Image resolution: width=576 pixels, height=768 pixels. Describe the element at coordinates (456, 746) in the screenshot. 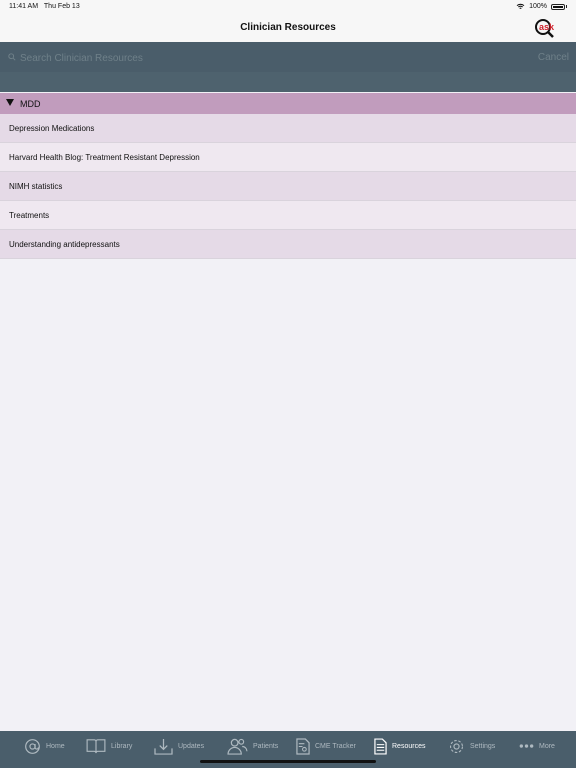

I see `gear-icon` at that location.